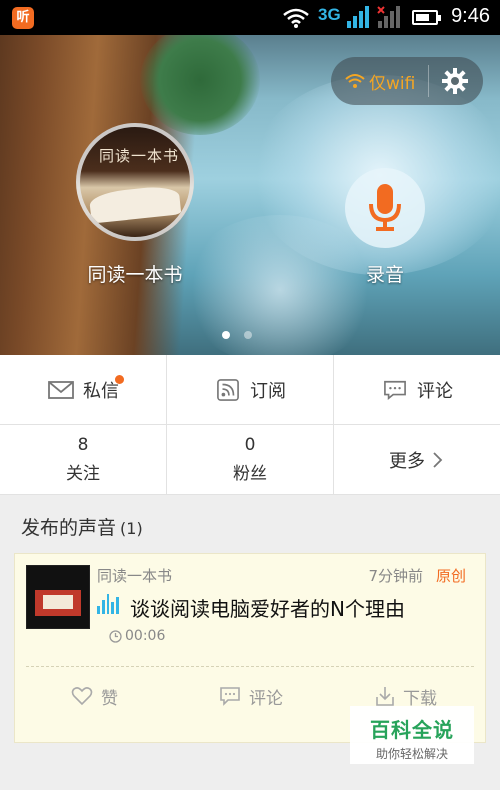  I want to click on subscribe-button: 订阅, so click(250, 389).